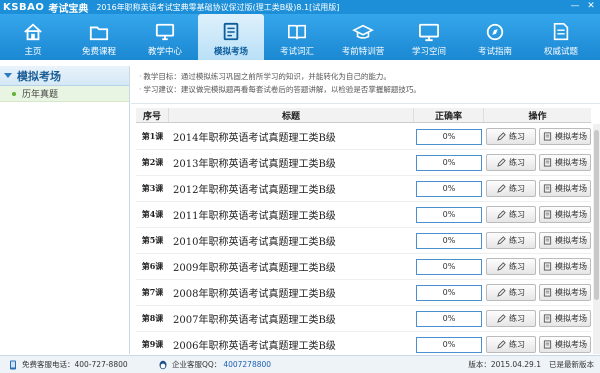  I want to click on close-icon: ✕, so click(591, 6).